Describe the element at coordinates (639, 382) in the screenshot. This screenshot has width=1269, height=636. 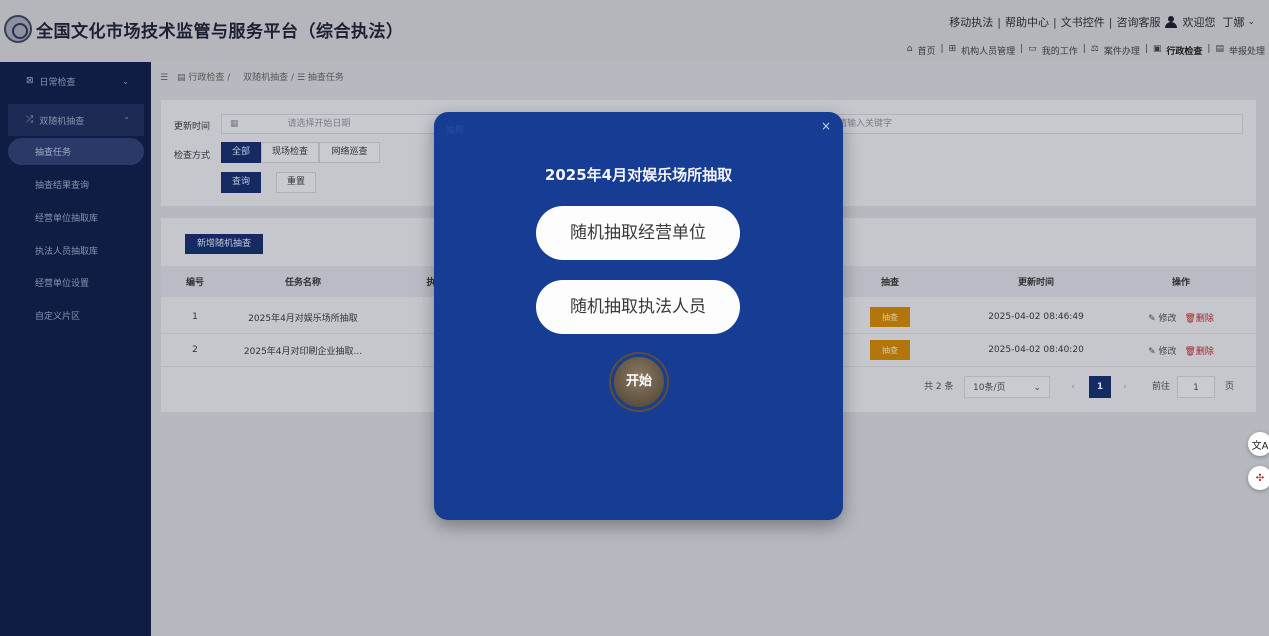
I see `start-button: 开始` at that location.